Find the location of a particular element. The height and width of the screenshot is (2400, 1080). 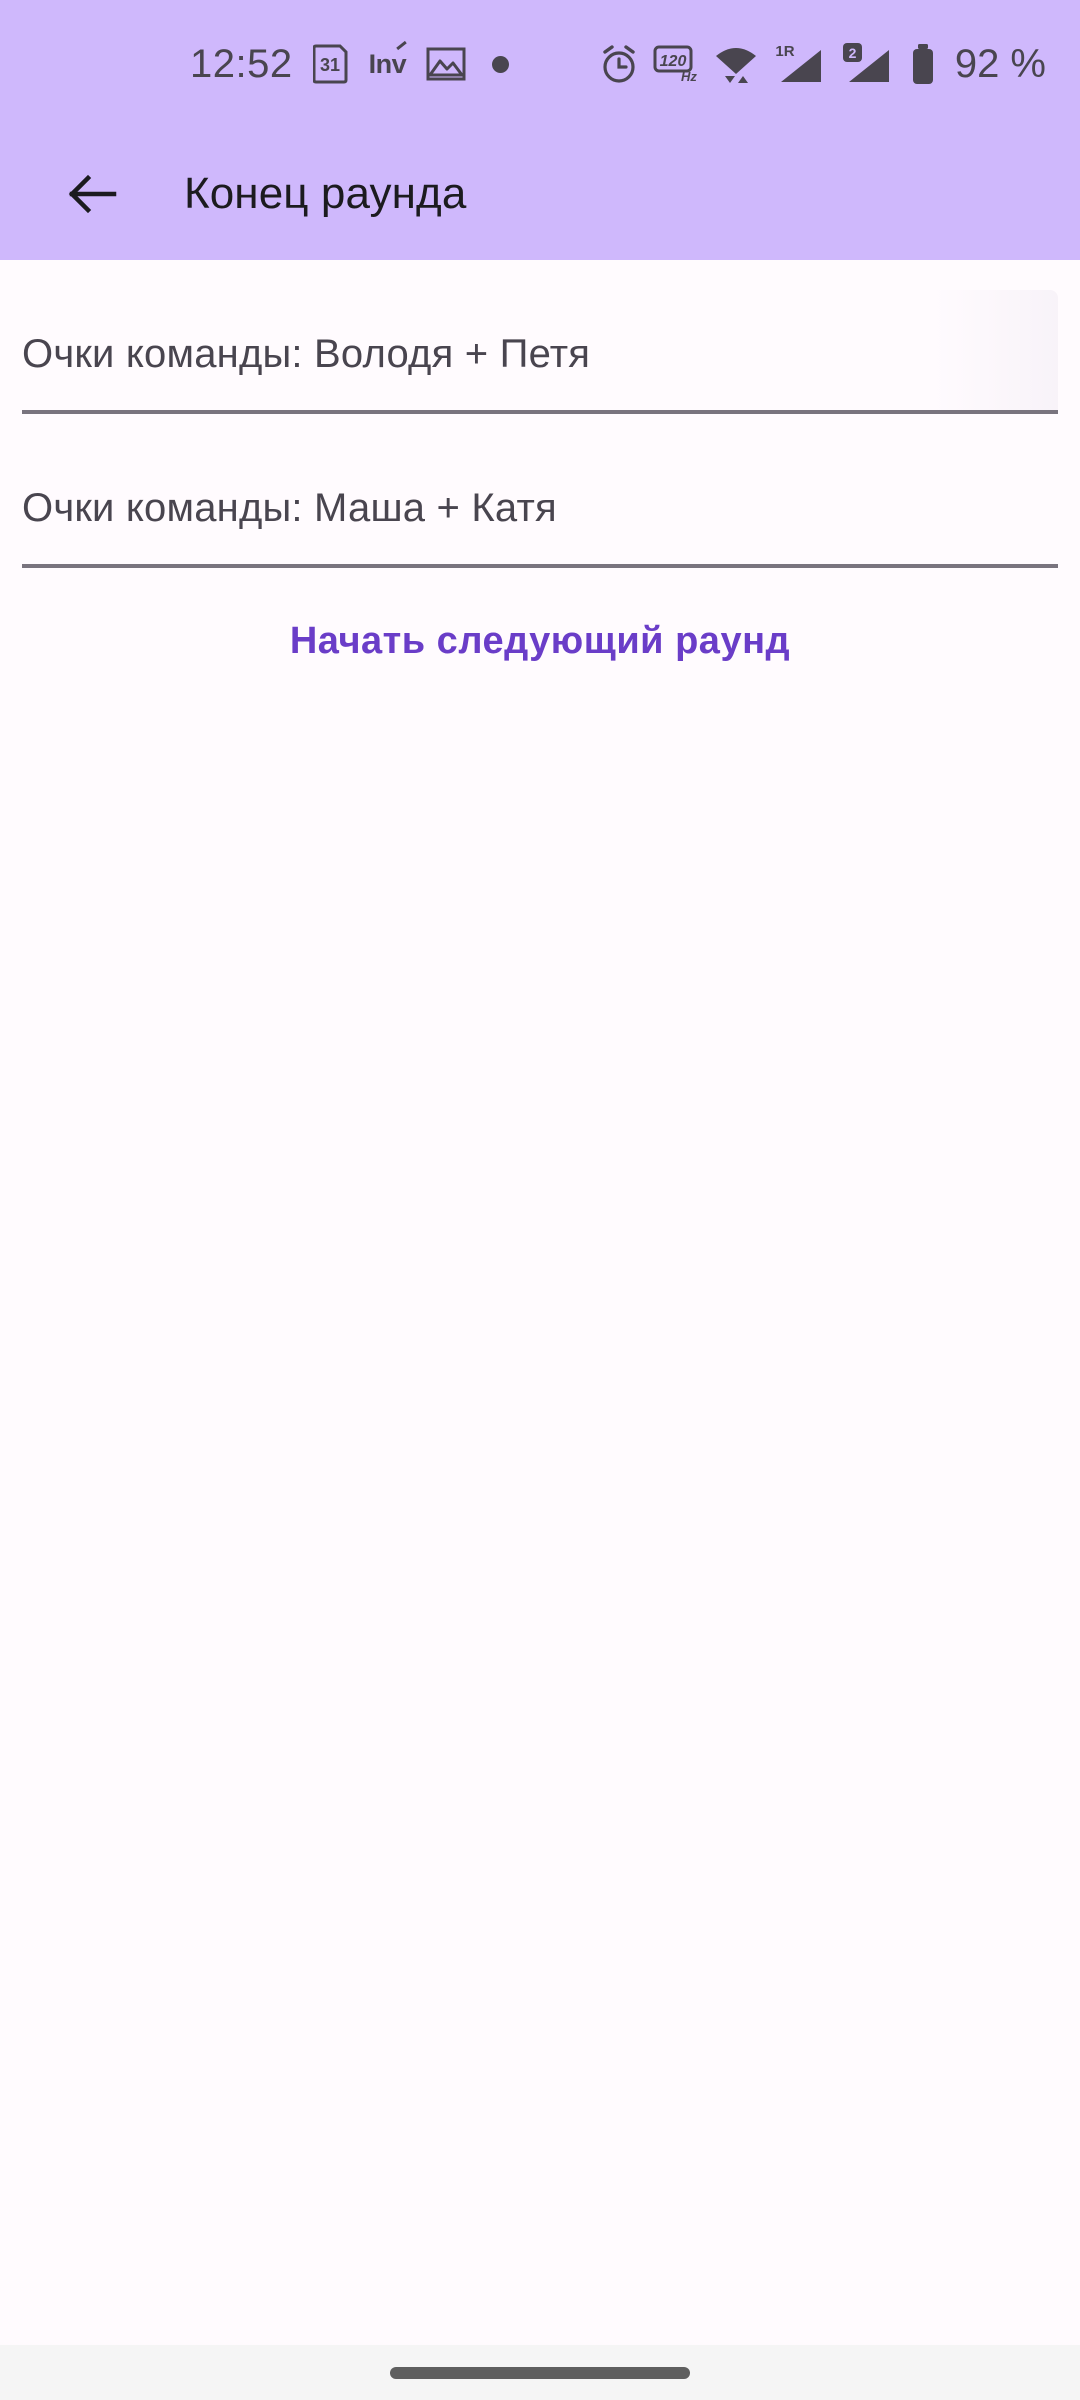

score-field-team-2-label: Очки команды: Маша + Катя is located at coordinates (289, 508).